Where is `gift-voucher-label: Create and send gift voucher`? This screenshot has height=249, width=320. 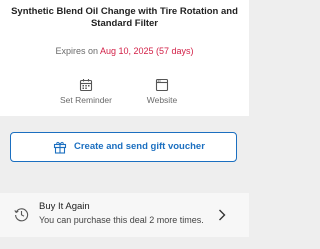
gift-voucher-label: Create and send gift voucher is located at coordinates (139, 146).